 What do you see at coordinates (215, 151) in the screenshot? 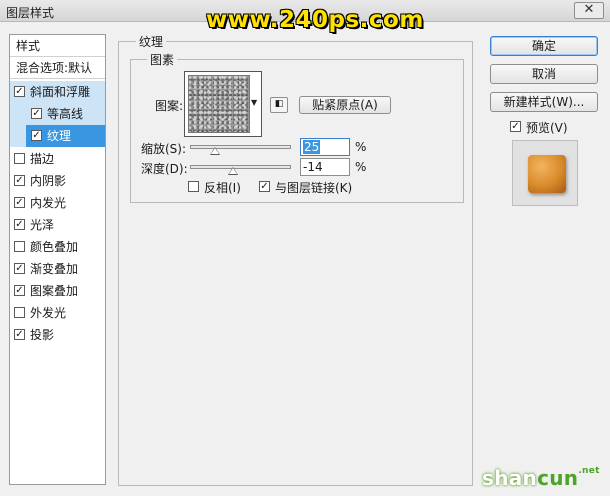
I see `scale-slider-thumb` at bounding box center [215, 151].